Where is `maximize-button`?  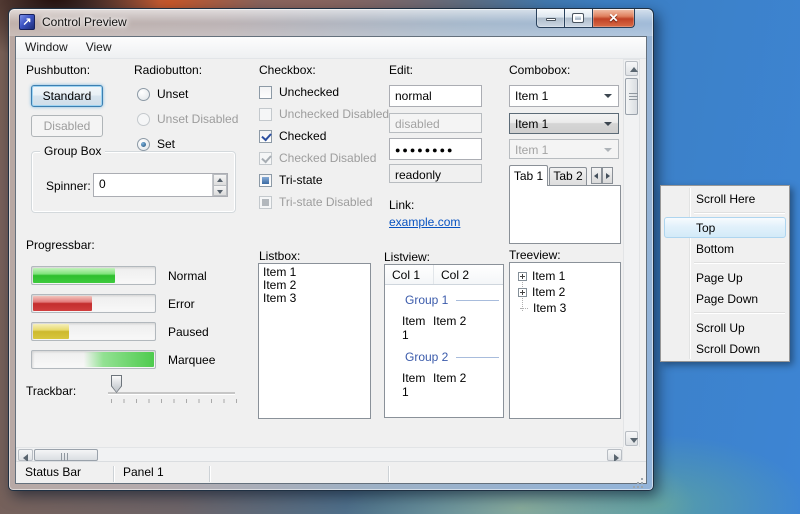
maximize-button is located at coordinates (578, 18).